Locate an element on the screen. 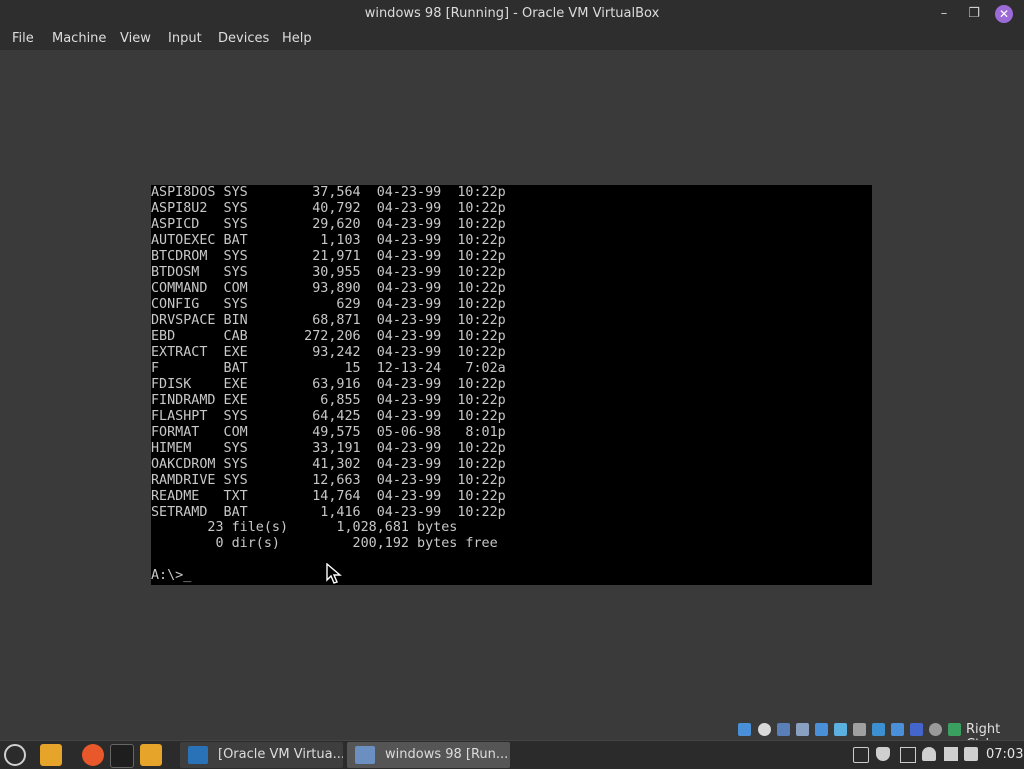 The image size is (1024, 769). audio-icon is located at coordinates (802, 729).